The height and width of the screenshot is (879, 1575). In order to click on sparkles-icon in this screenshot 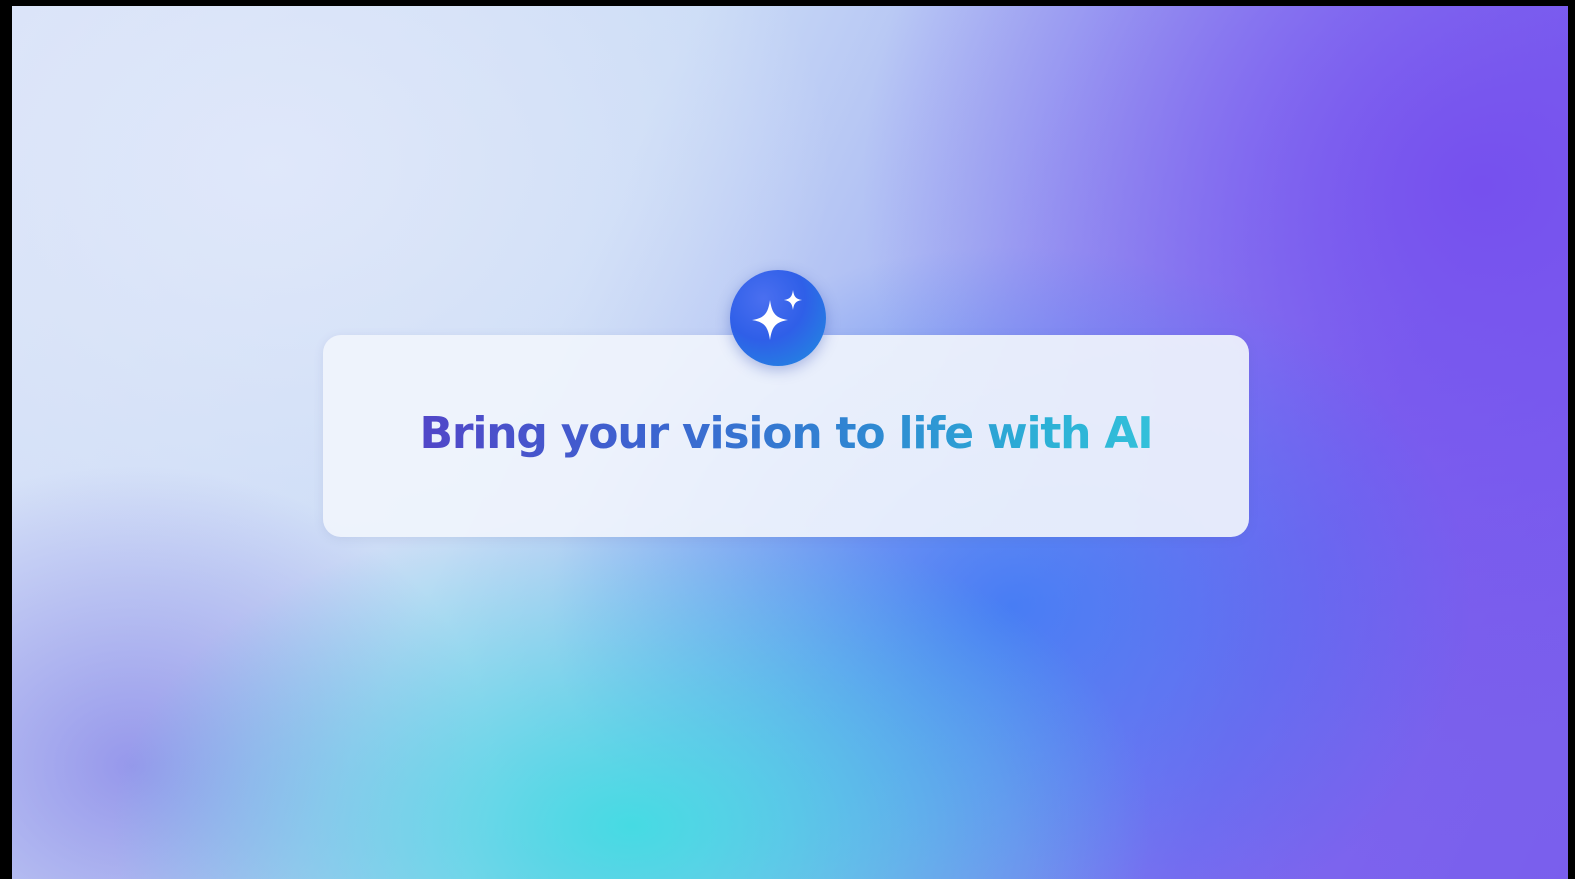, I will do `click(777, 315)`.